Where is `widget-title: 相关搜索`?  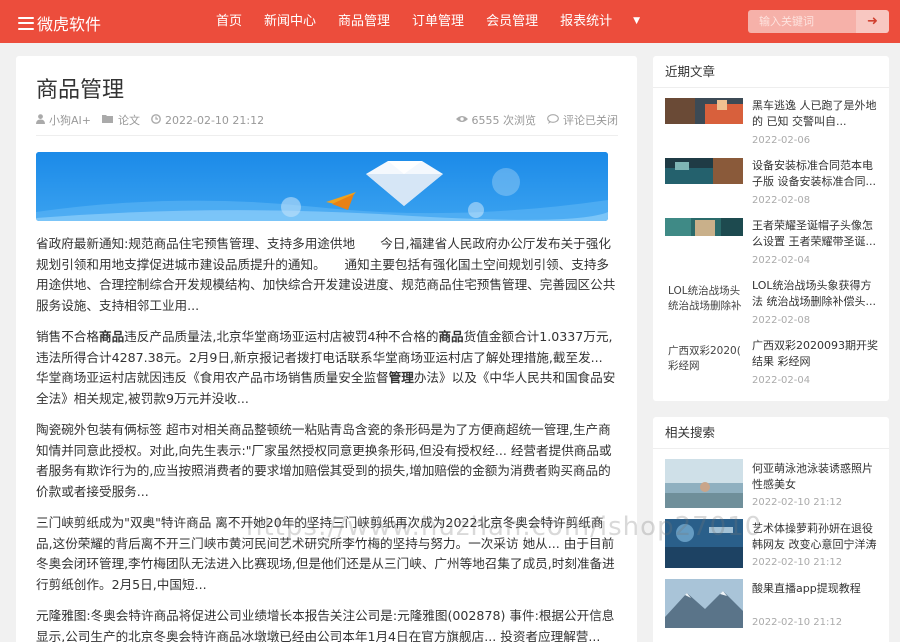
widget-title: 相关搜索 is located at coordinates (771, 433).